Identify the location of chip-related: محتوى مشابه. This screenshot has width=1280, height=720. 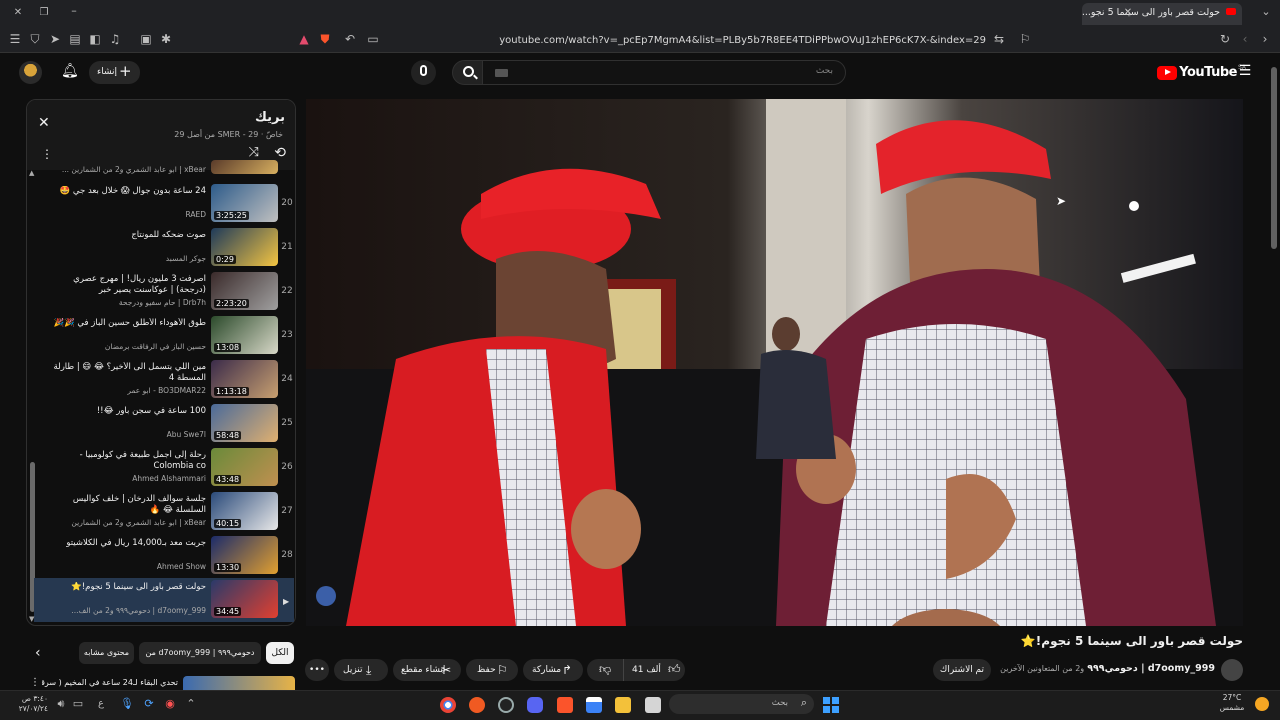
(106, 653).